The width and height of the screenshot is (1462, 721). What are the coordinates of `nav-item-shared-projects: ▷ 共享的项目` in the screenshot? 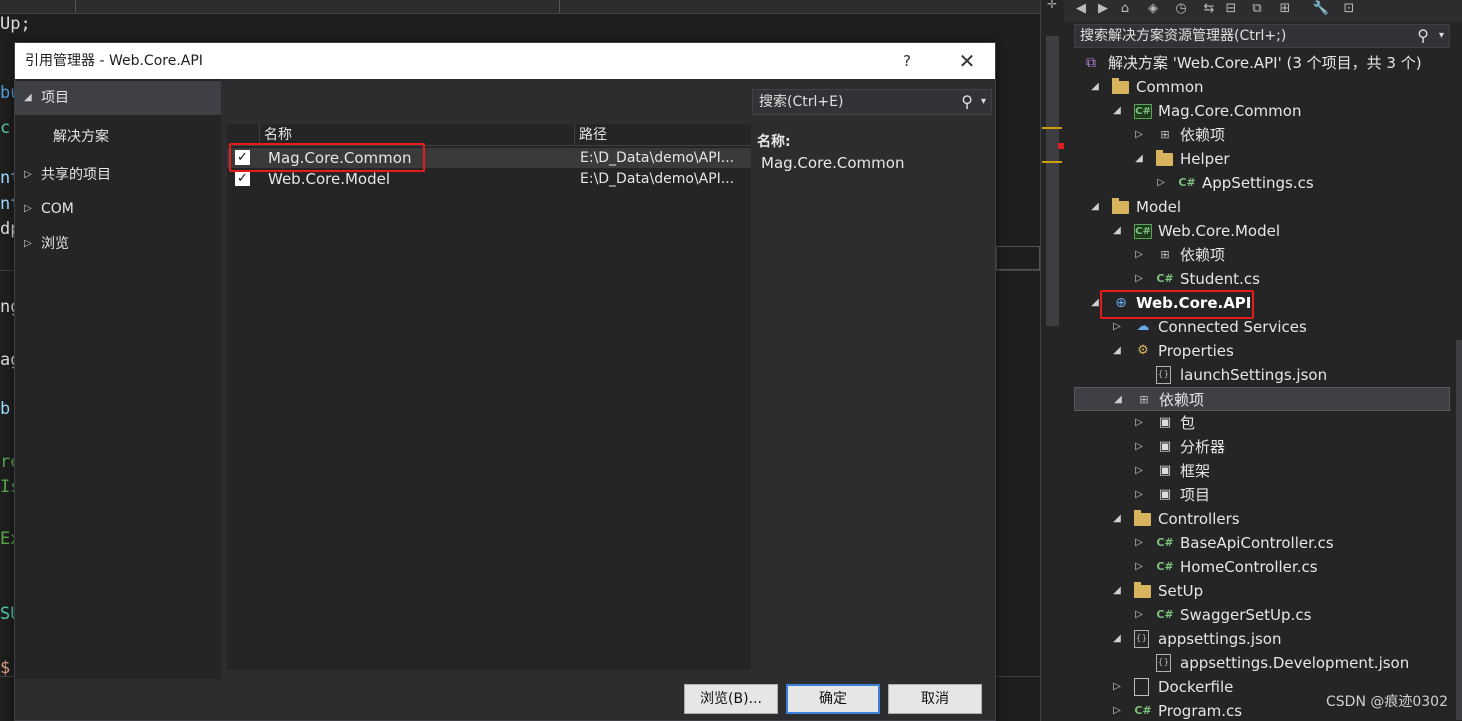 It's located at (118, 175).